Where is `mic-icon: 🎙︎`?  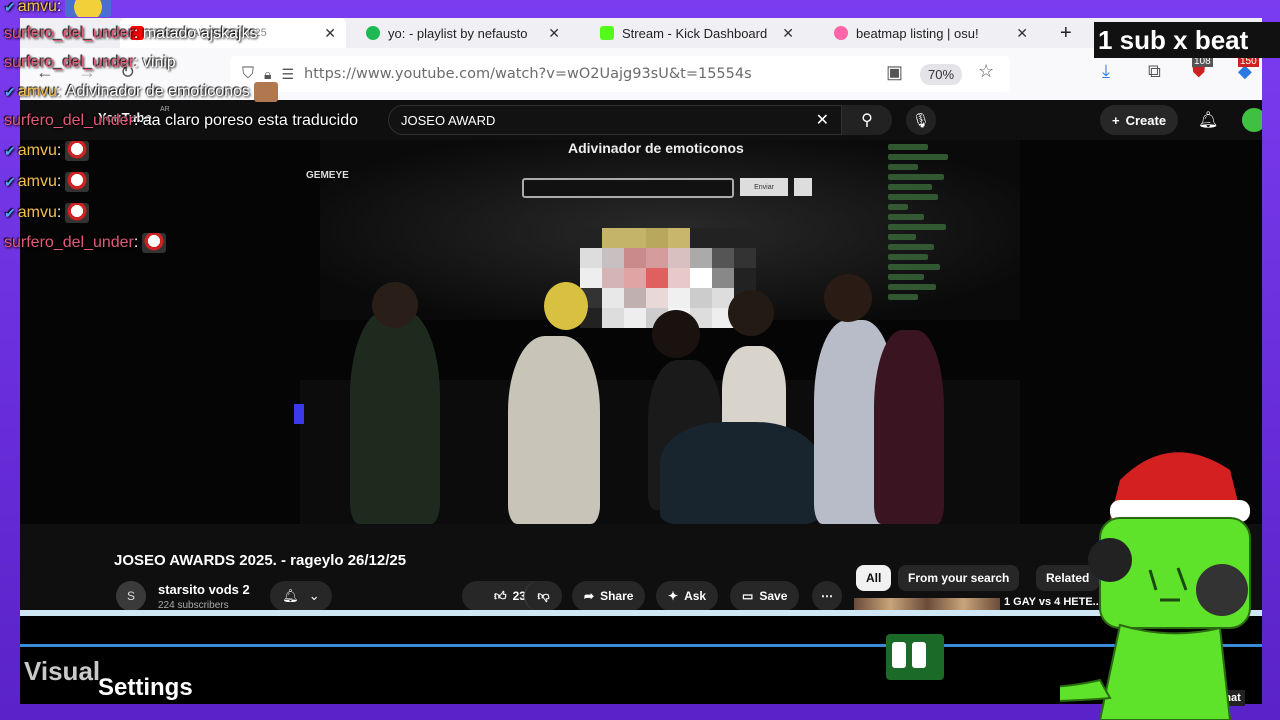
mic-icon: 🎙︎ is located at coordinates (921, 119).